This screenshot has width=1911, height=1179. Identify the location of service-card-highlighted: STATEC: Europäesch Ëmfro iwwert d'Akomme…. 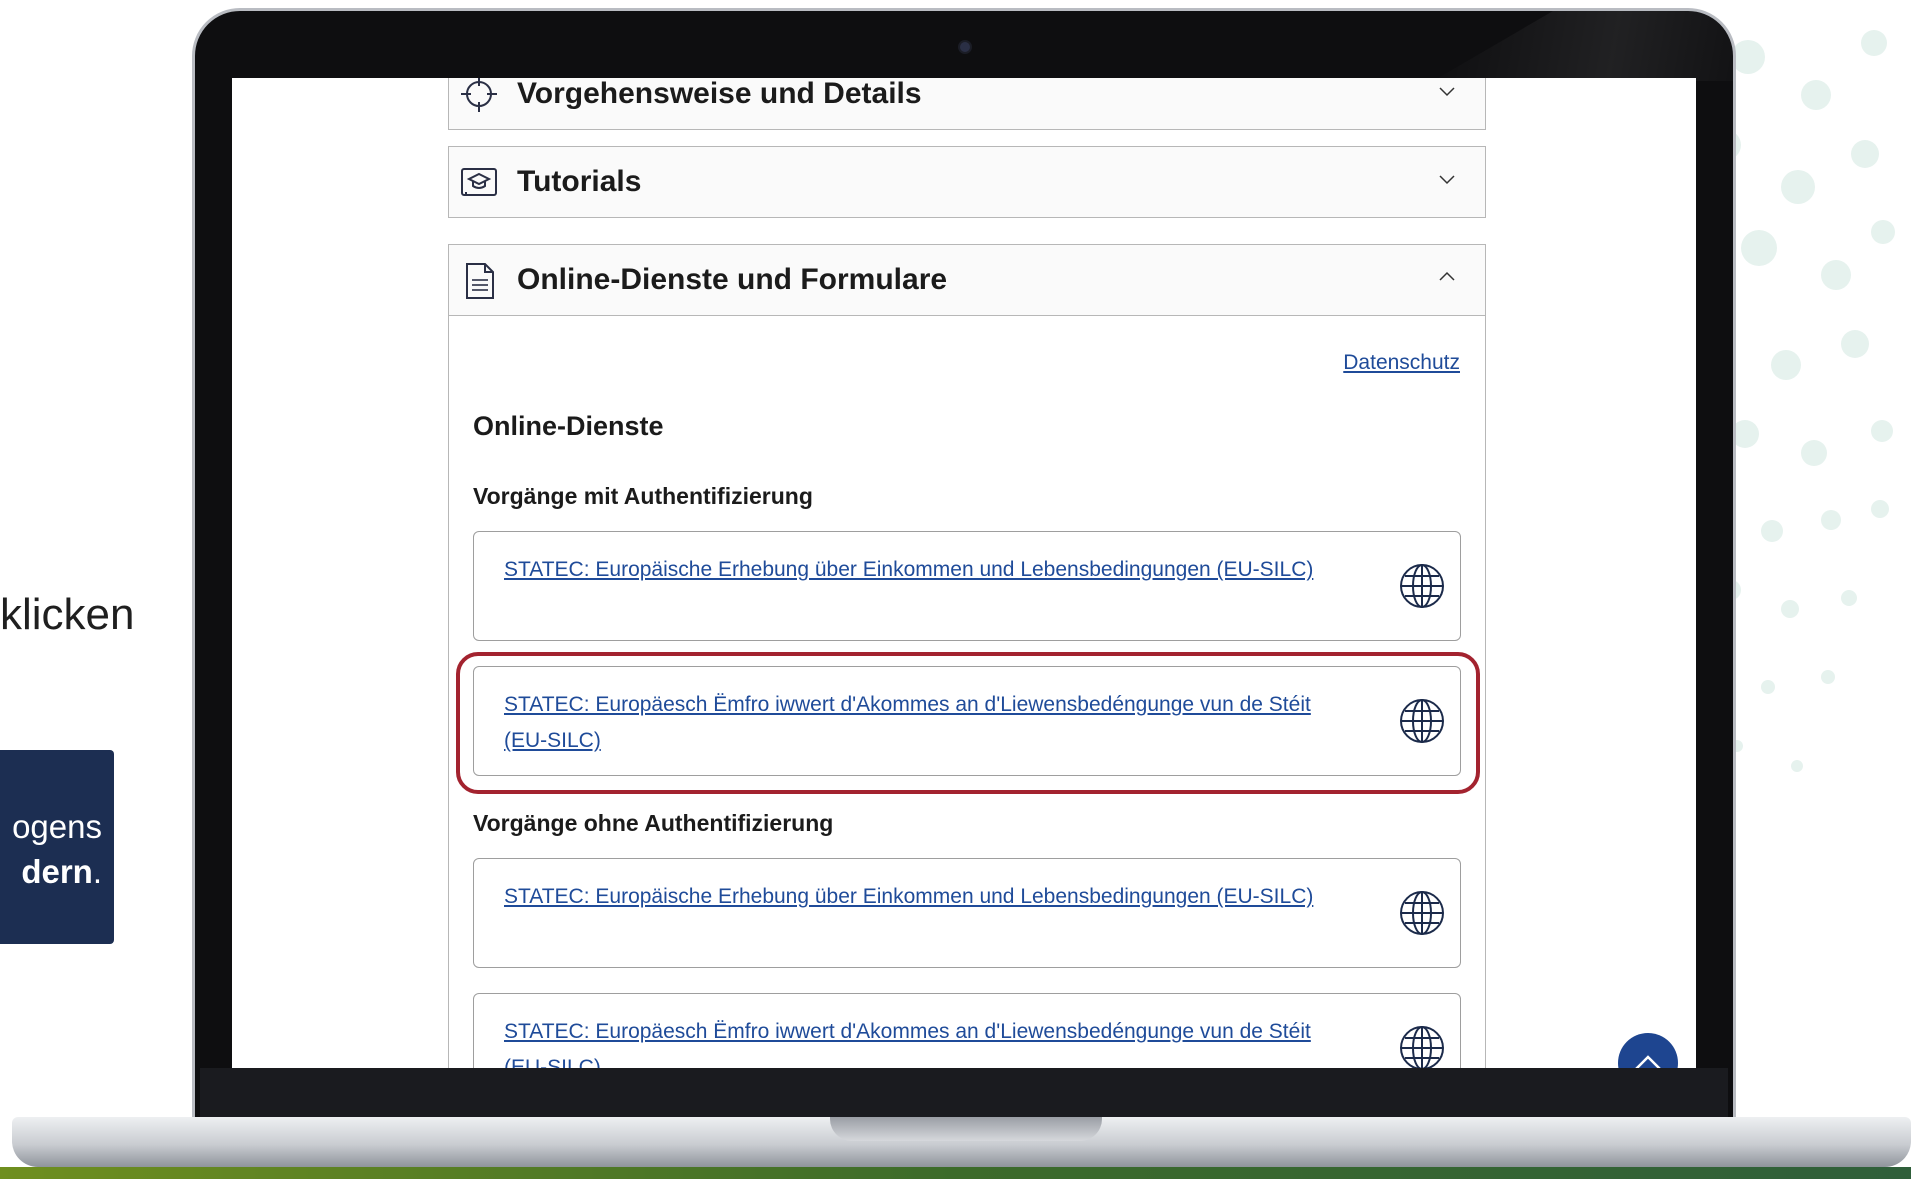
(967, 721).